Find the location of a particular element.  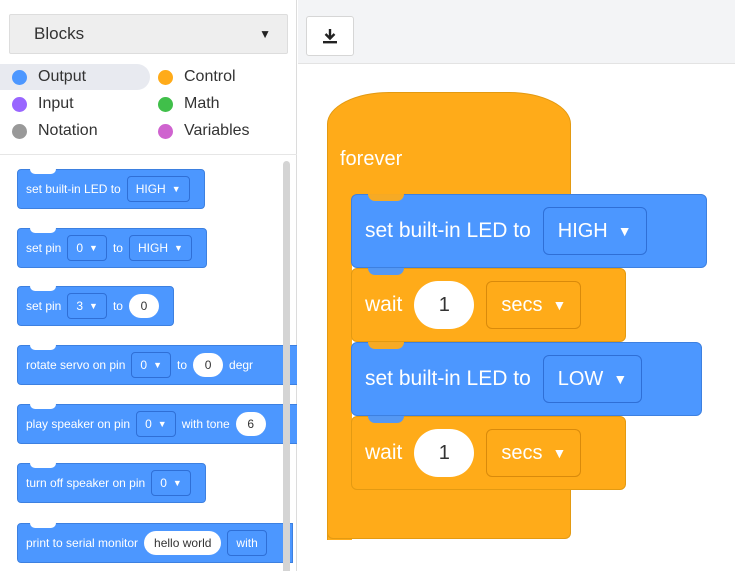

dropdown-value: LOW is located at coordinates (580, 378).